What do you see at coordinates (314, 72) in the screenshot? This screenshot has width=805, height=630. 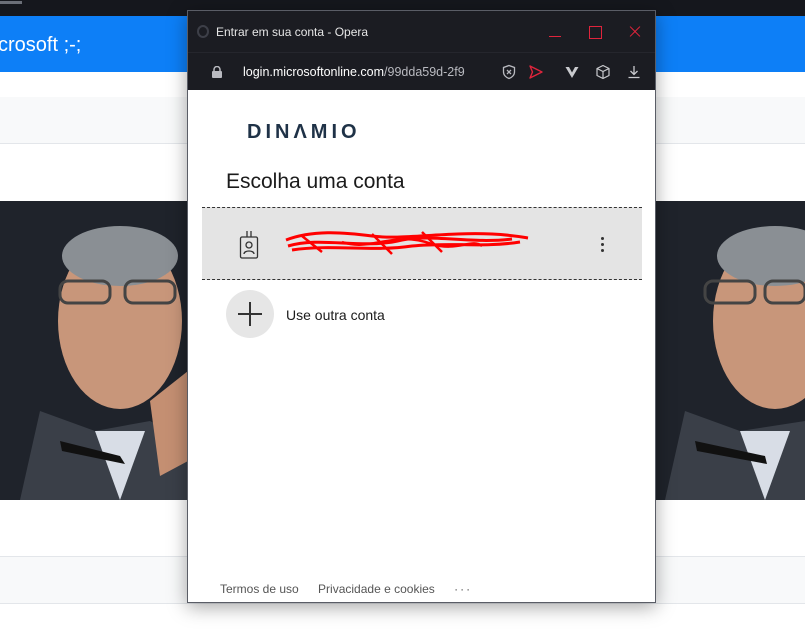 I see `url-domain: login.microsoftonline.com` at bounding box center [314, 72].